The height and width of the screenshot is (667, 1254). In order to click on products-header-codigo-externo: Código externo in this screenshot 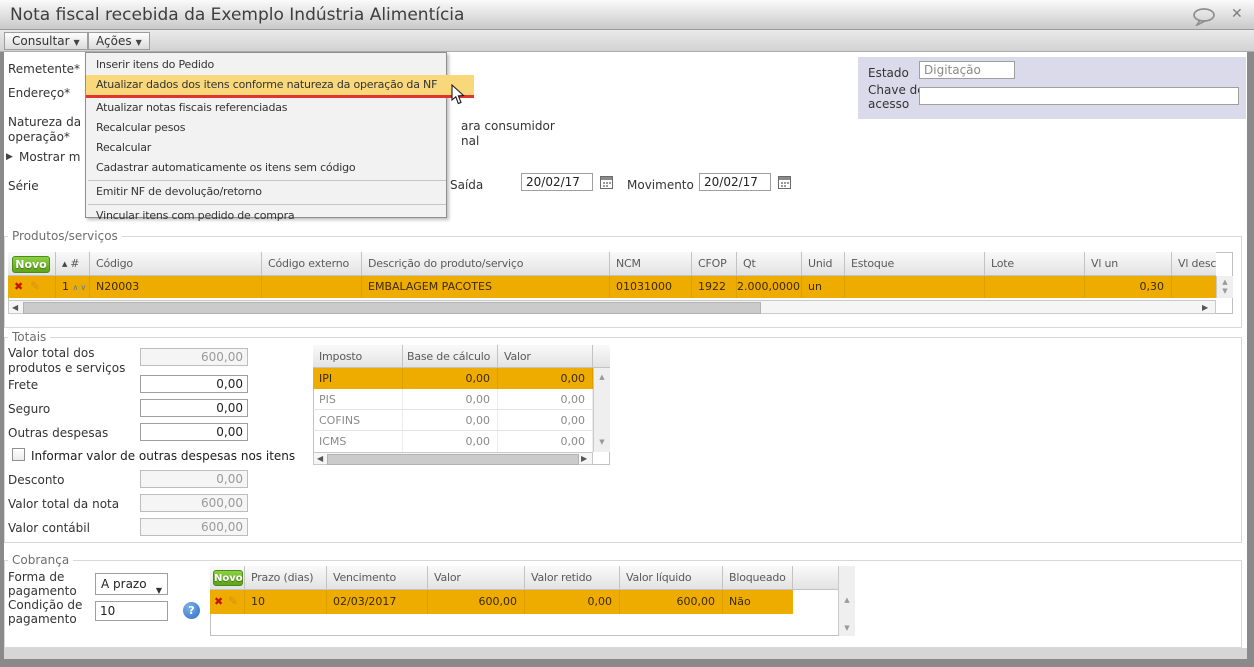, I will do `click(312, 264)`.